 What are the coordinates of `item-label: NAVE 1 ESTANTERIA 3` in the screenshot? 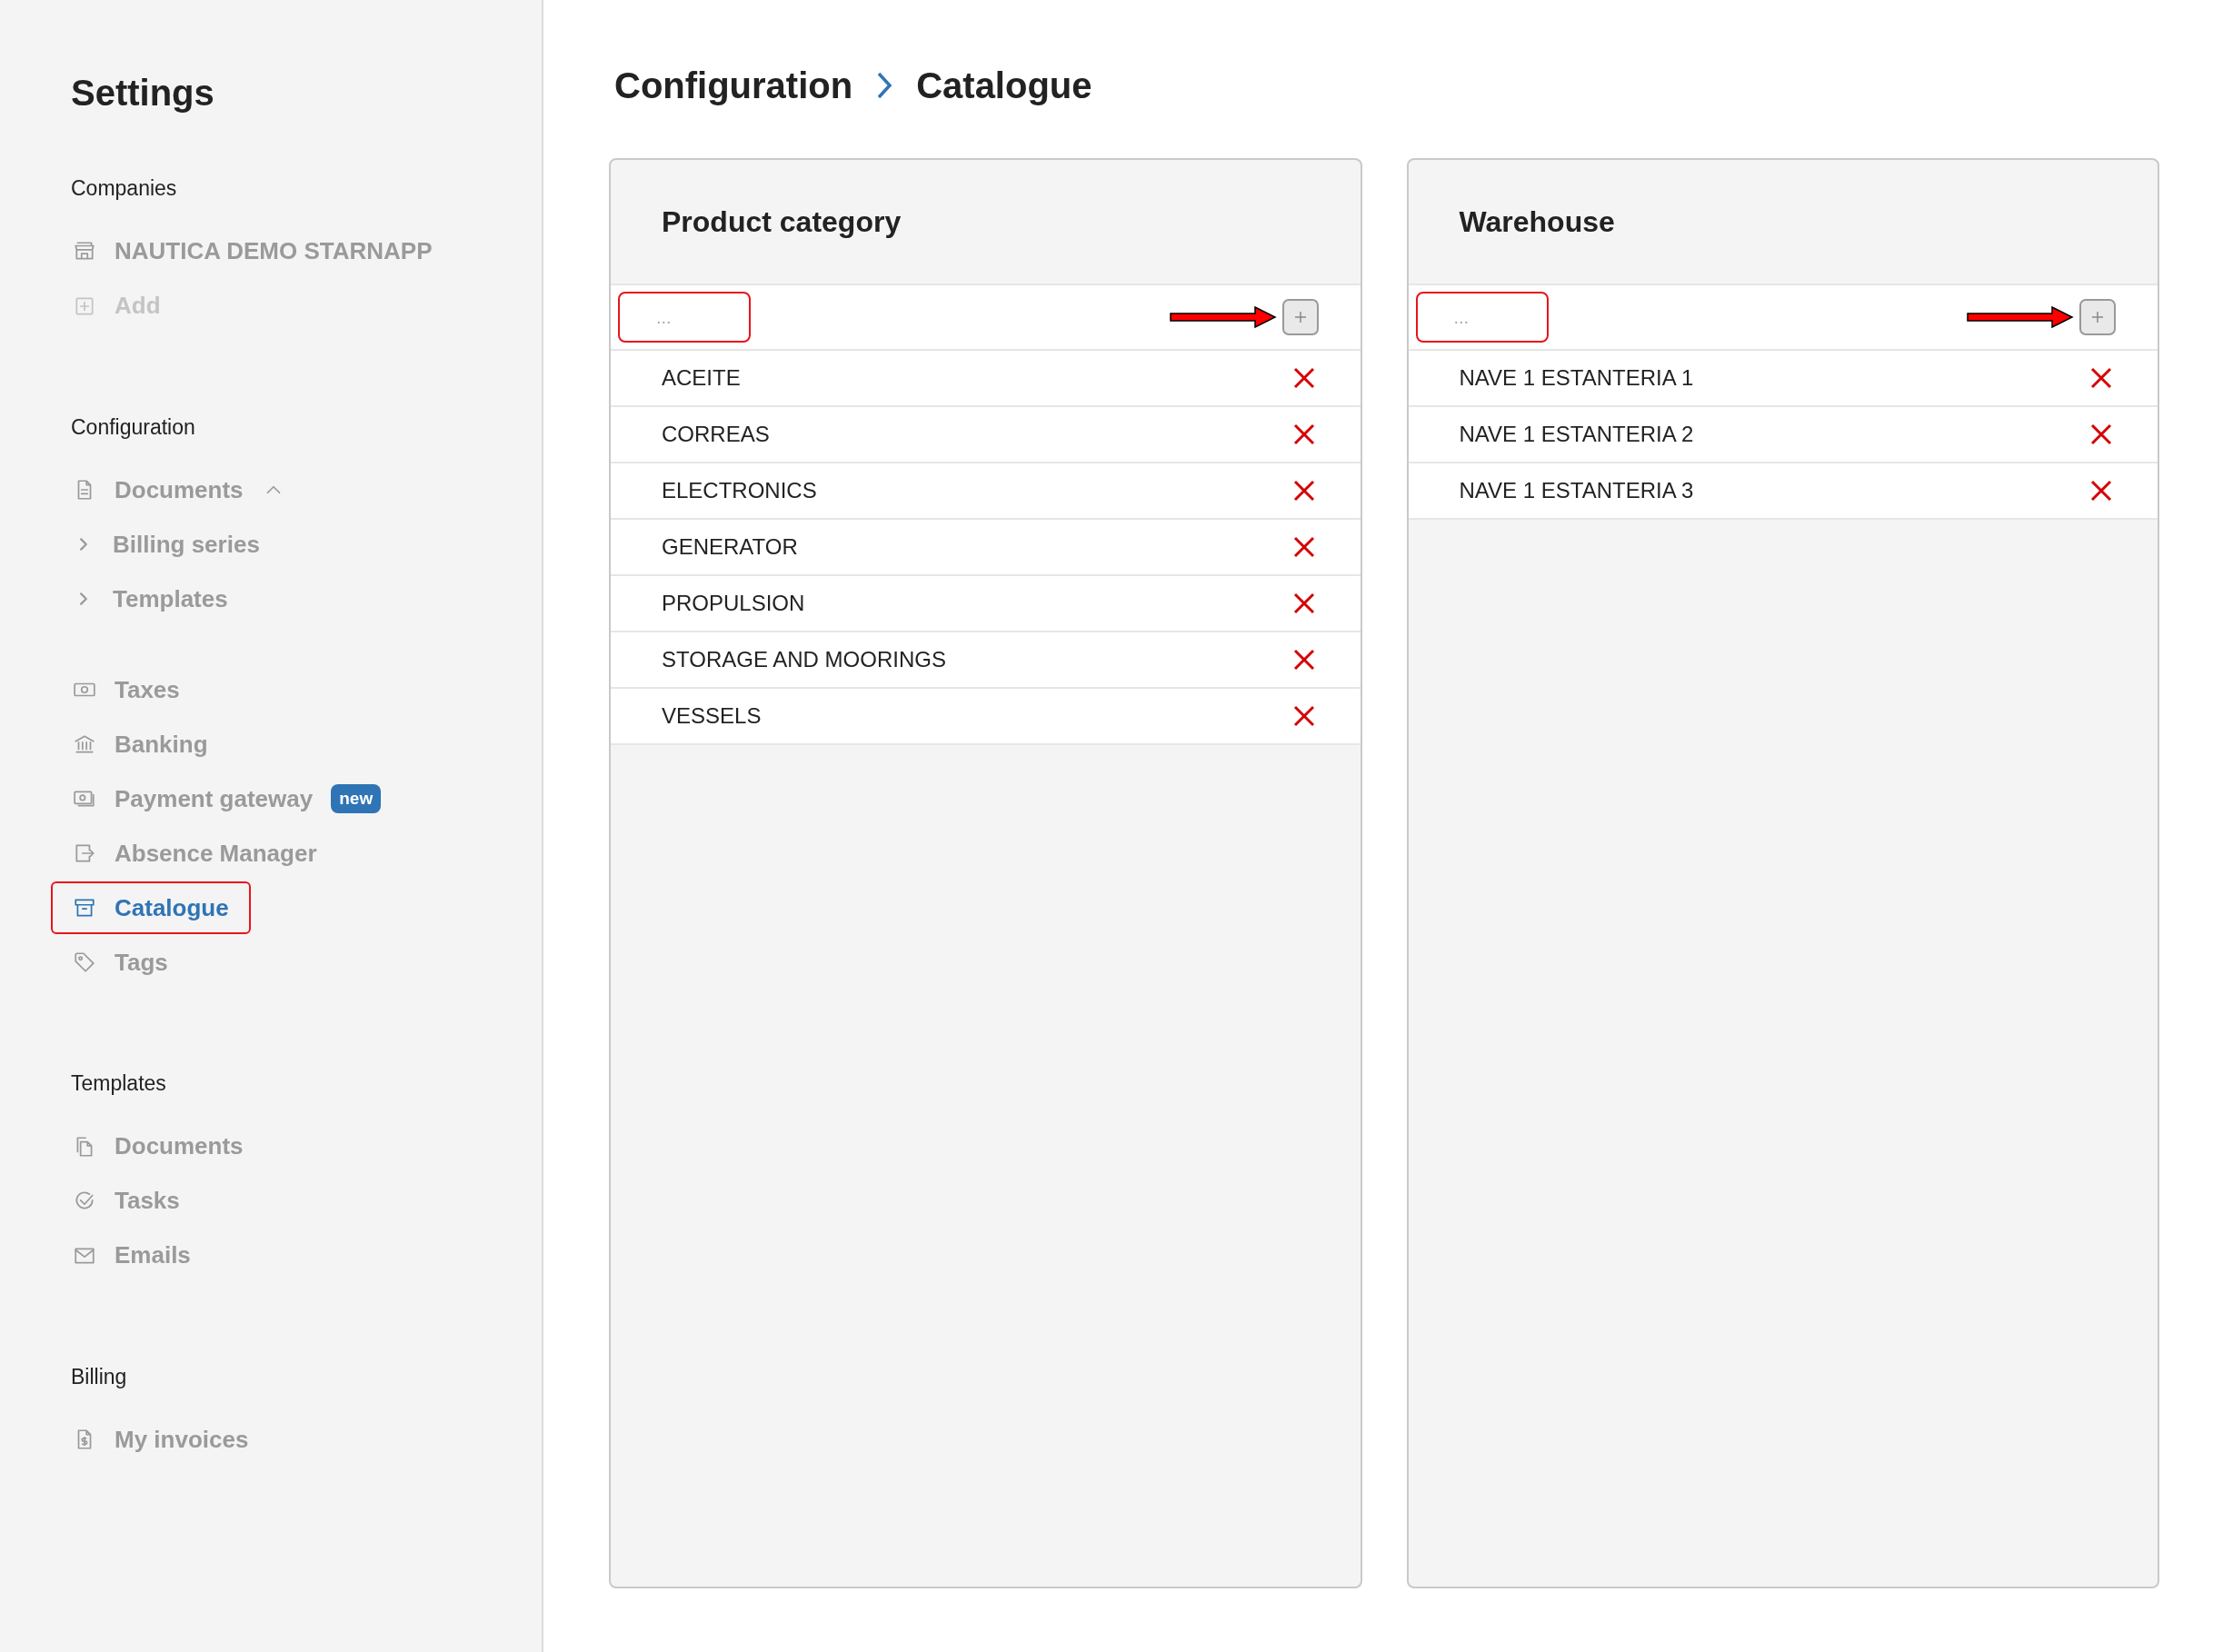 It's located at (1576, 491).